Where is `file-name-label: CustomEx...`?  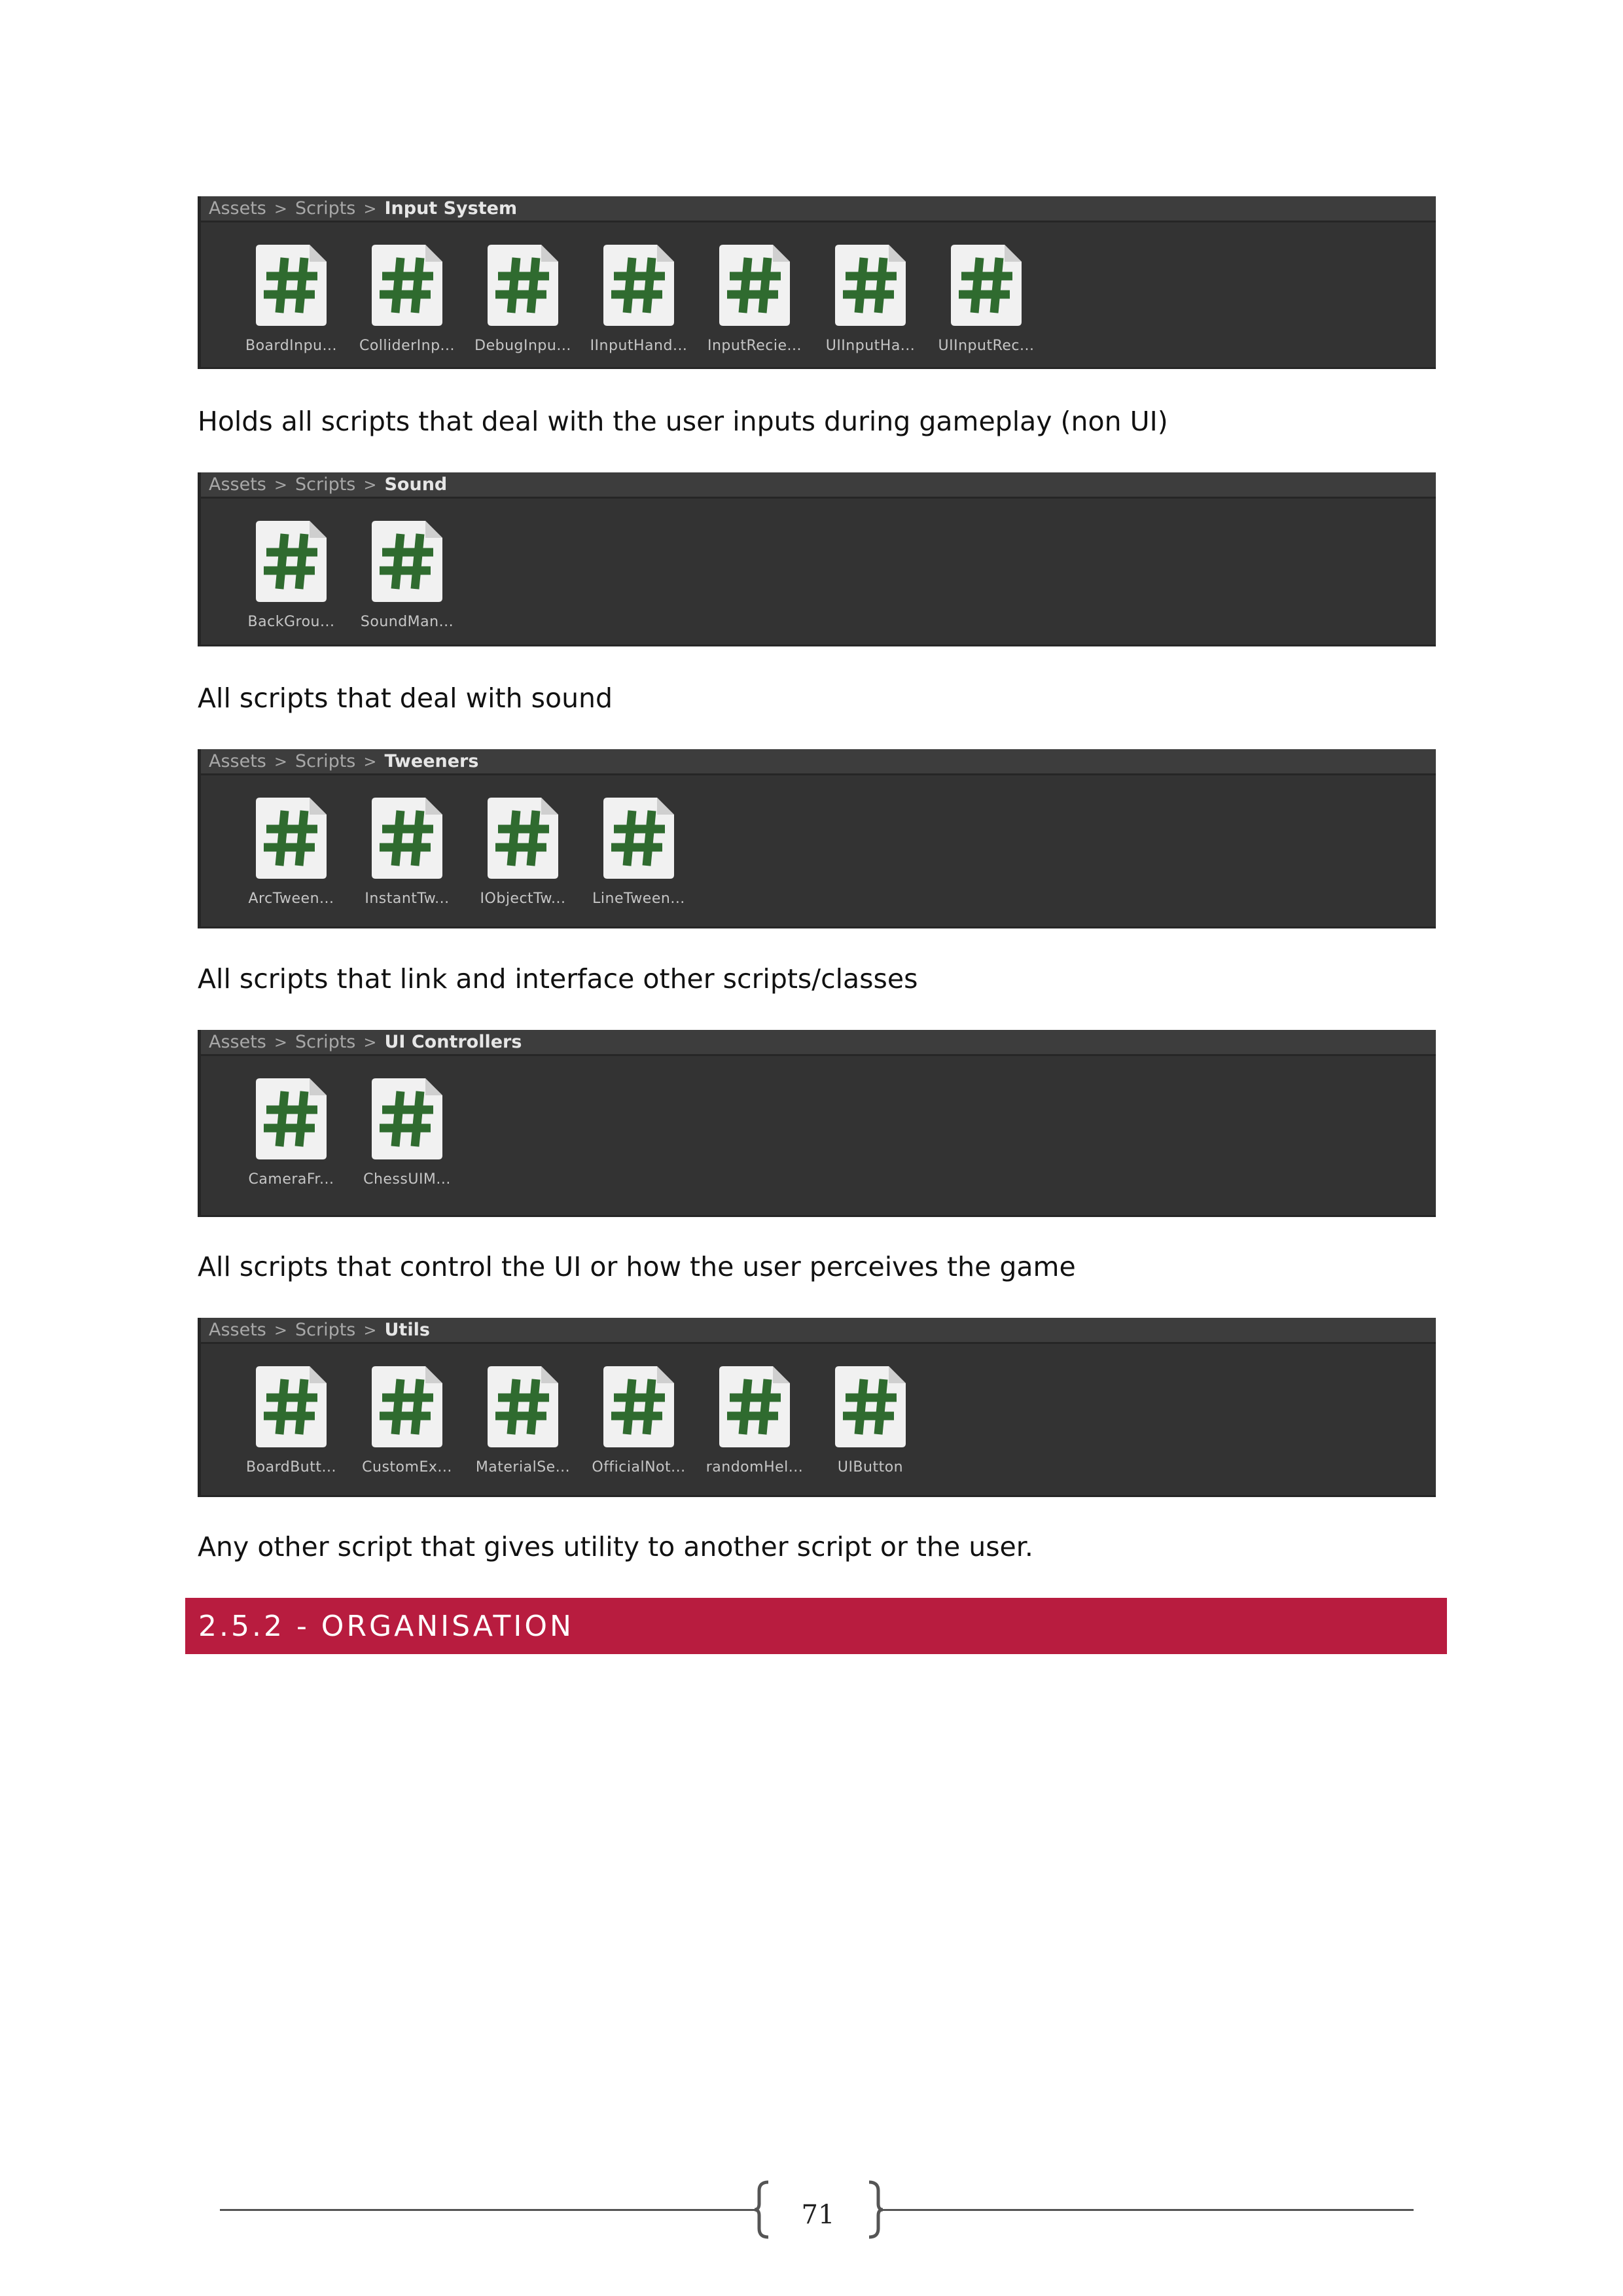
file-name-label: CustomEx... is located at coordinates (407, 1467).